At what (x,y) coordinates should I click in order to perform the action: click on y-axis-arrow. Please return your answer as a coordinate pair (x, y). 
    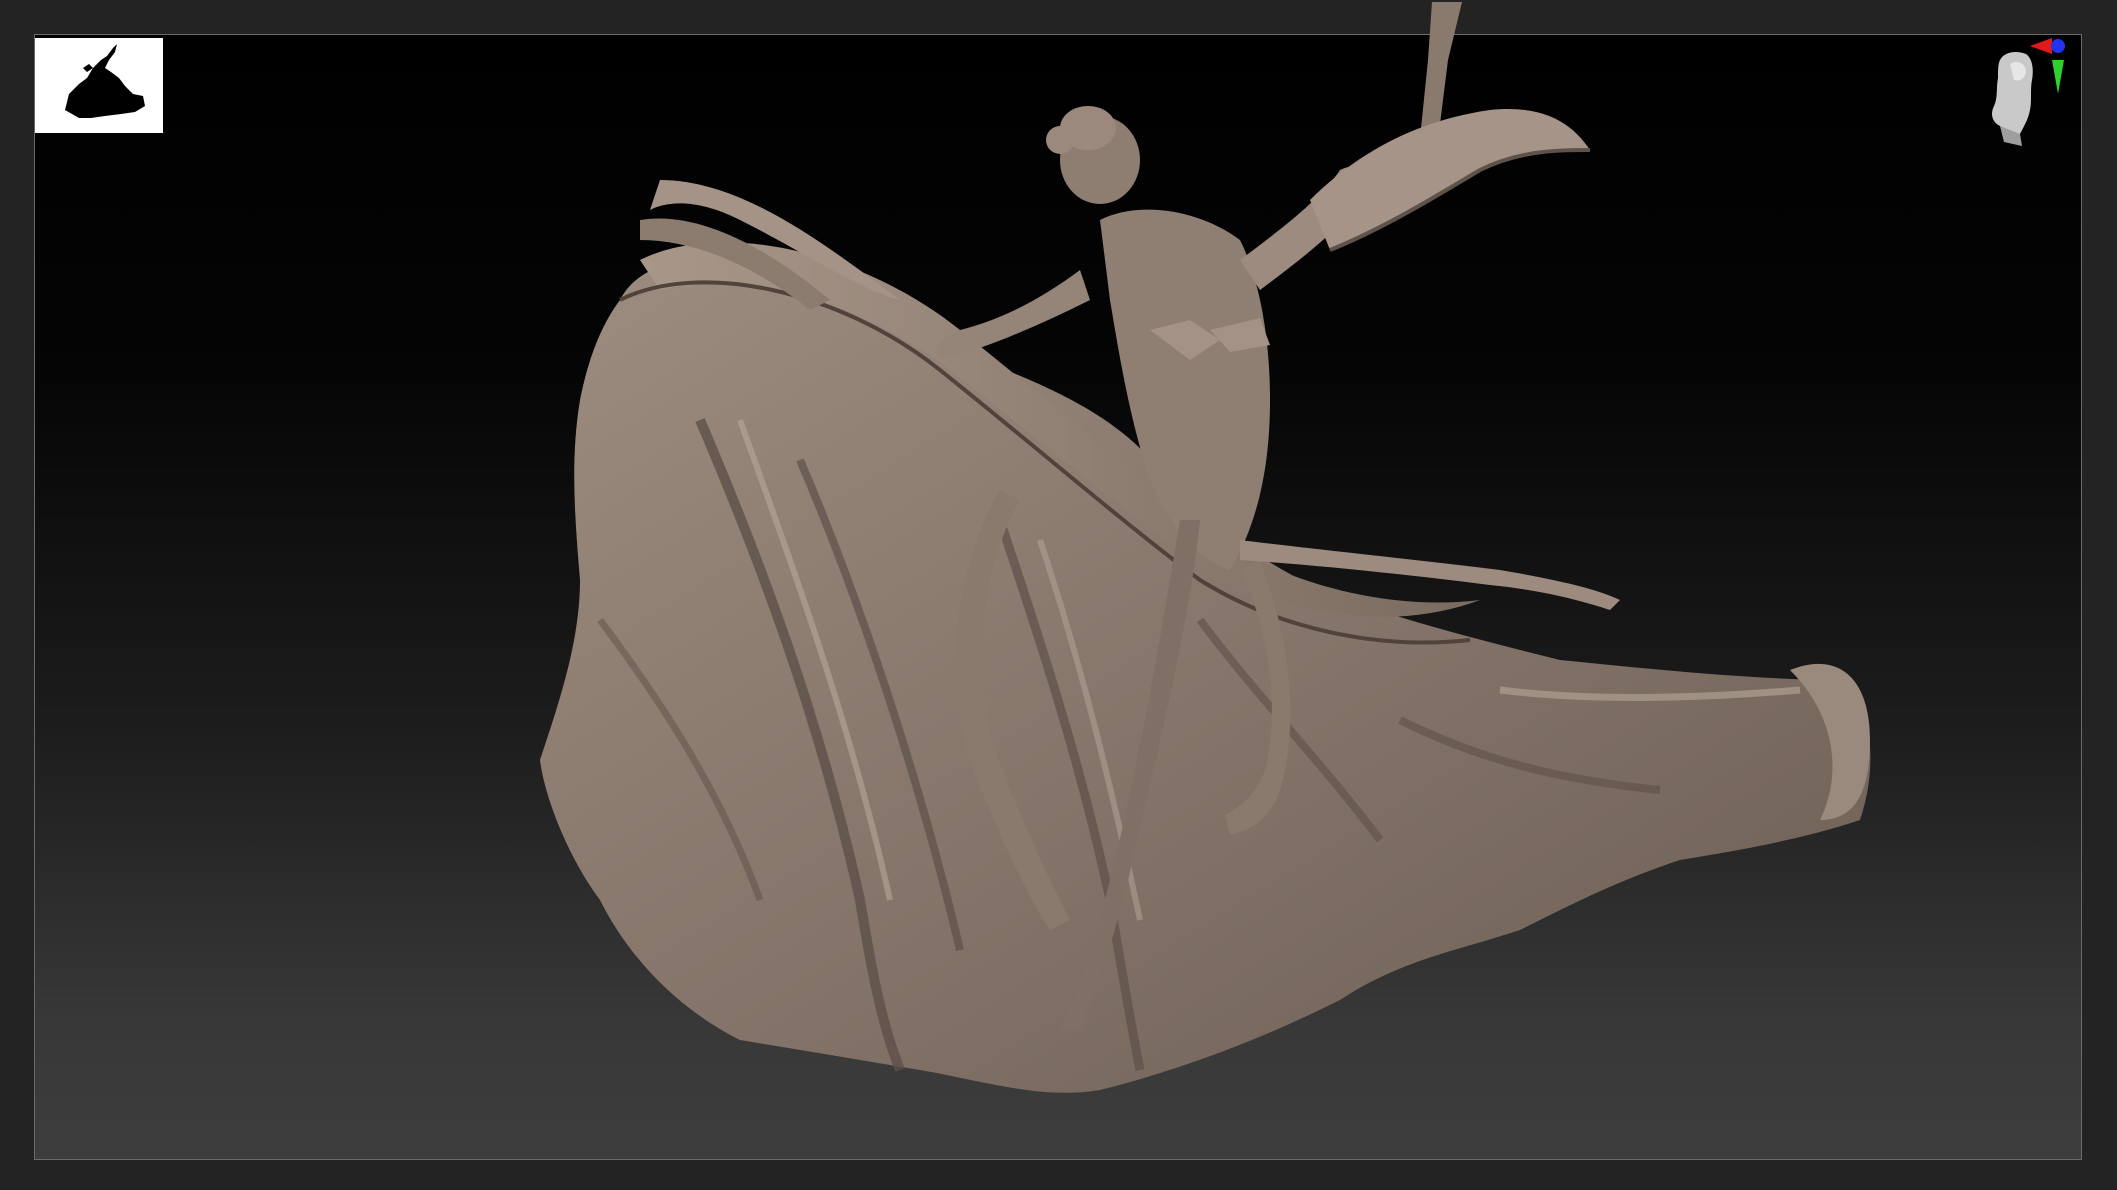
    Looking at the image, I should click on (2058, 77).